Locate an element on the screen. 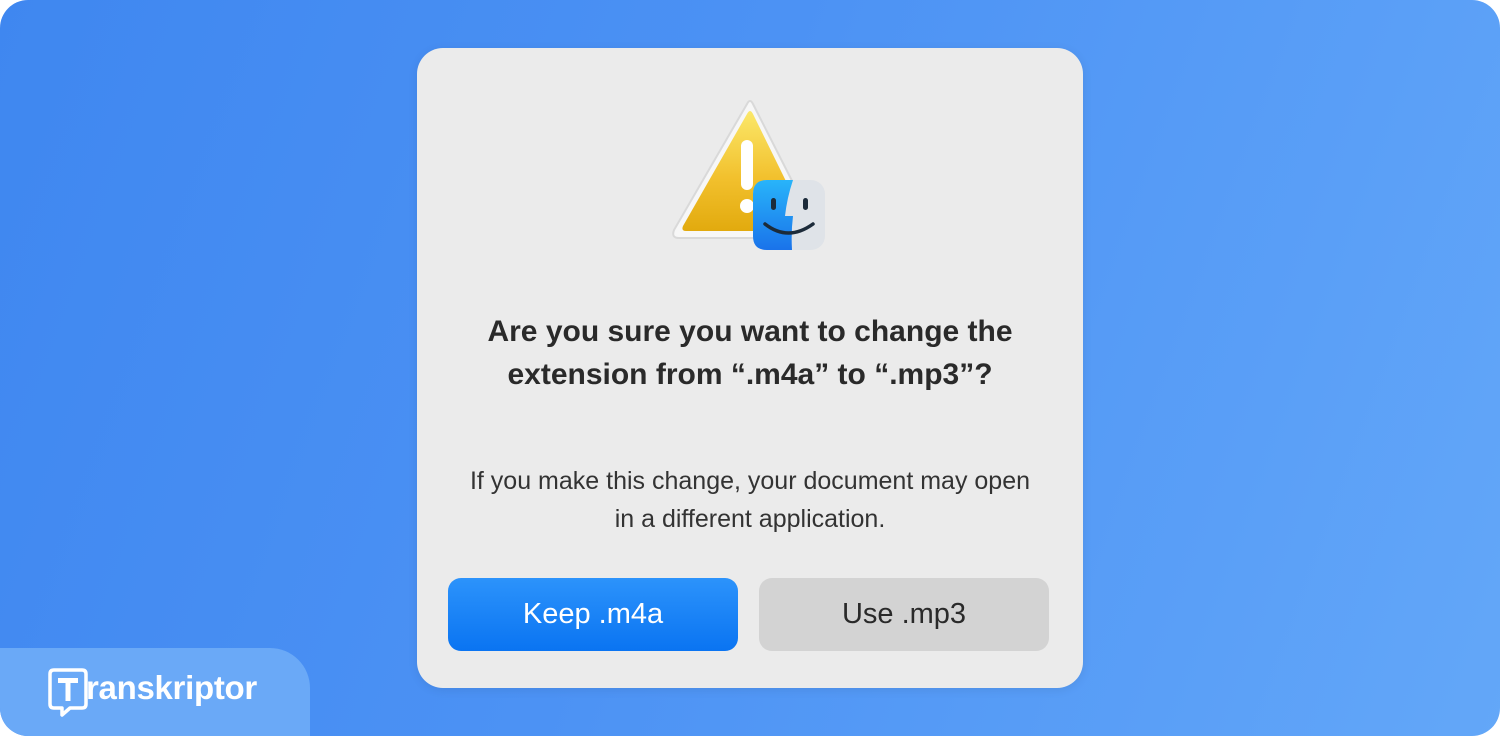 This screenshot has width=1500, height=736. use-new-extension-button: Use .mp3 is located at coordinates (904, 614).